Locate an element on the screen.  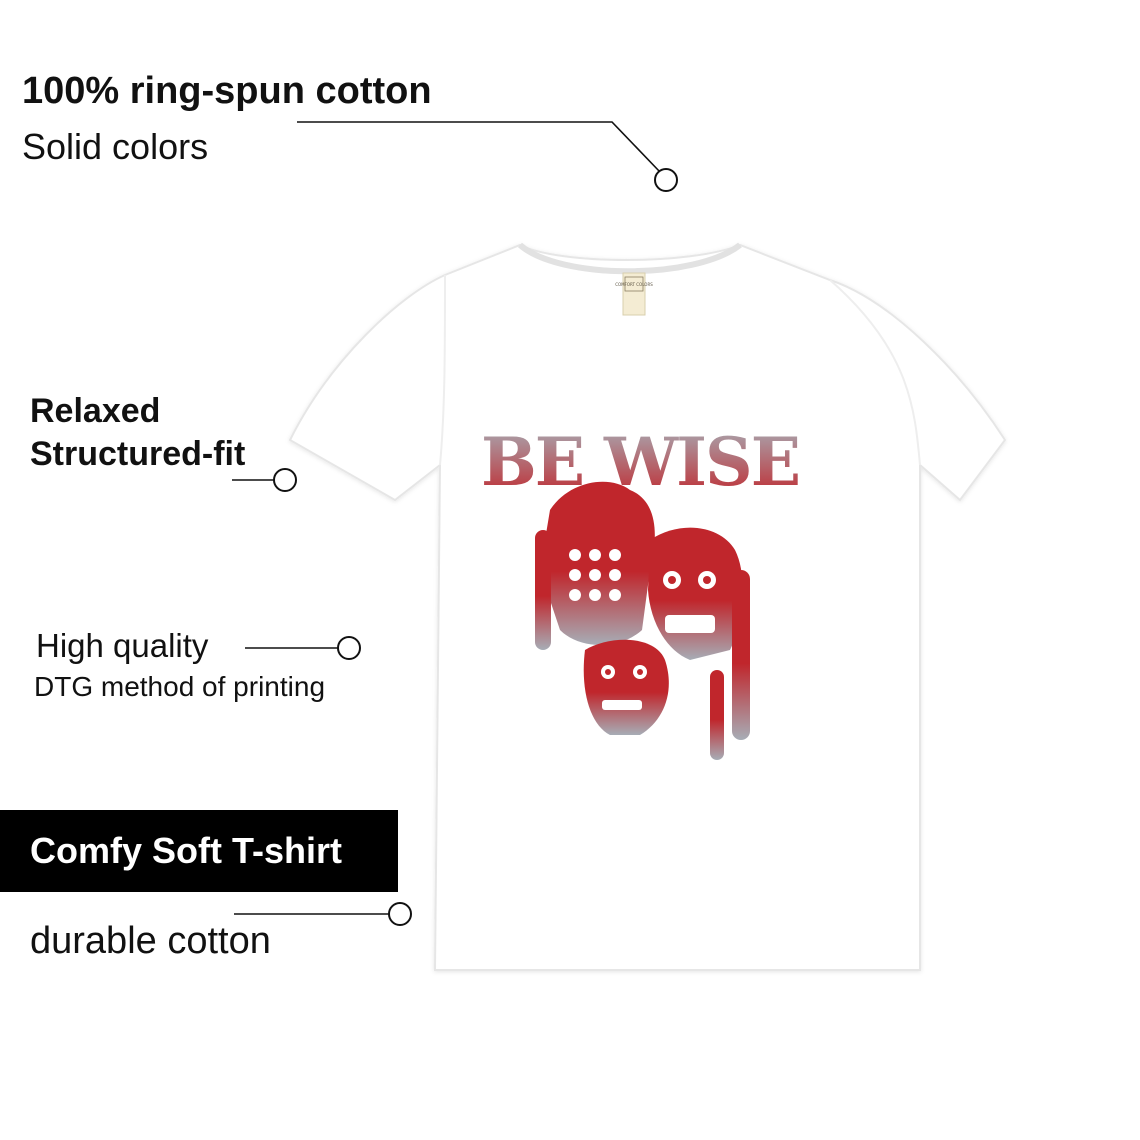
fit-title: Relaxed is located at coordinates (95, 411).